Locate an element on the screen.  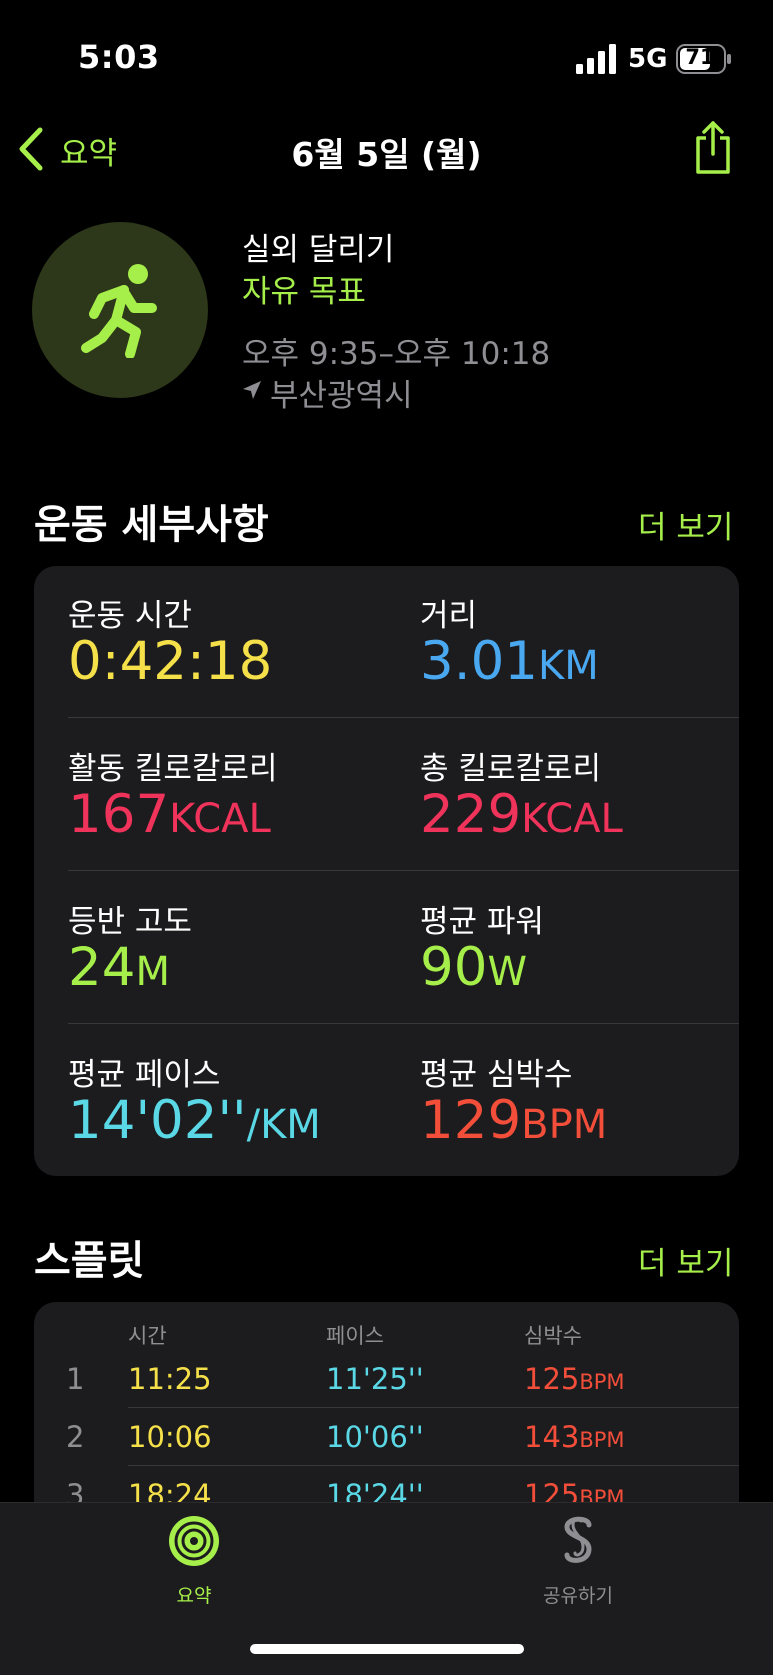
metric-unit: M is located at coordinates (152, 972).